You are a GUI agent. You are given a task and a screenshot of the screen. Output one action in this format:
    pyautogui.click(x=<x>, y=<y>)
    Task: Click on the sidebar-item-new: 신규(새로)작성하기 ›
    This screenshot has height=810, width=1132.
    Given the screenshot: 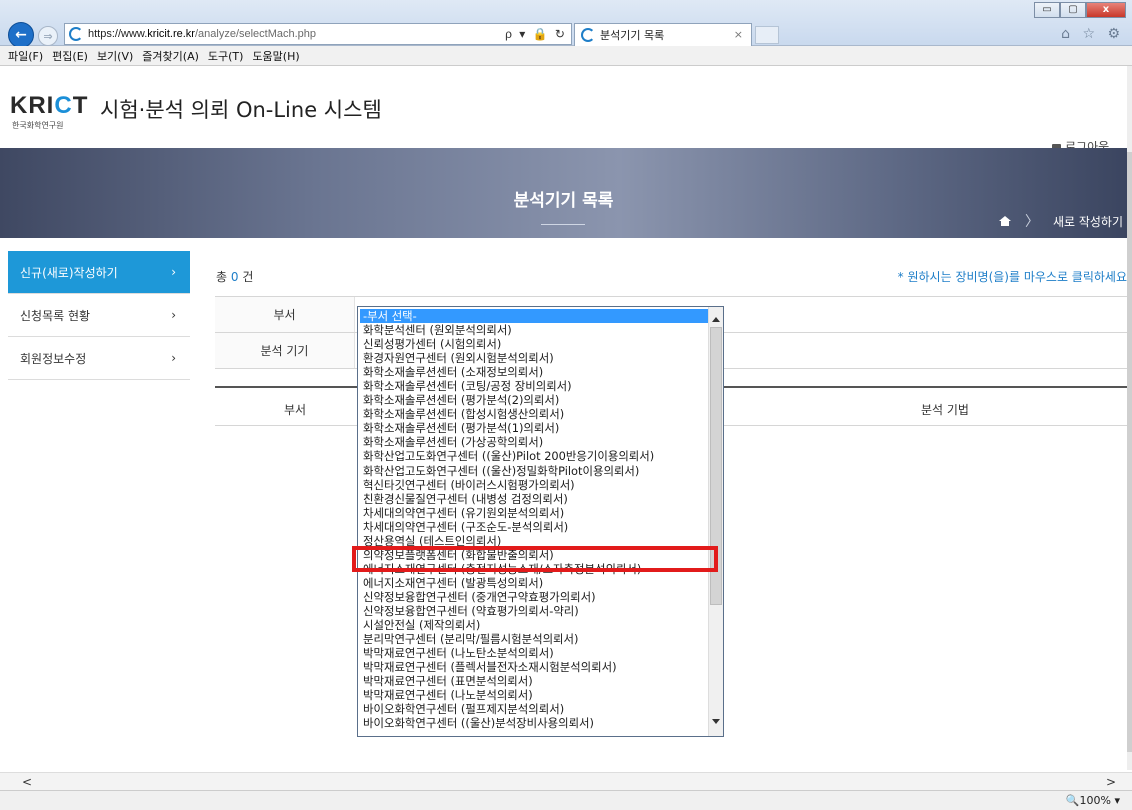 What is the action you would take?
    pyautogui.click(x=99, y=272)
    